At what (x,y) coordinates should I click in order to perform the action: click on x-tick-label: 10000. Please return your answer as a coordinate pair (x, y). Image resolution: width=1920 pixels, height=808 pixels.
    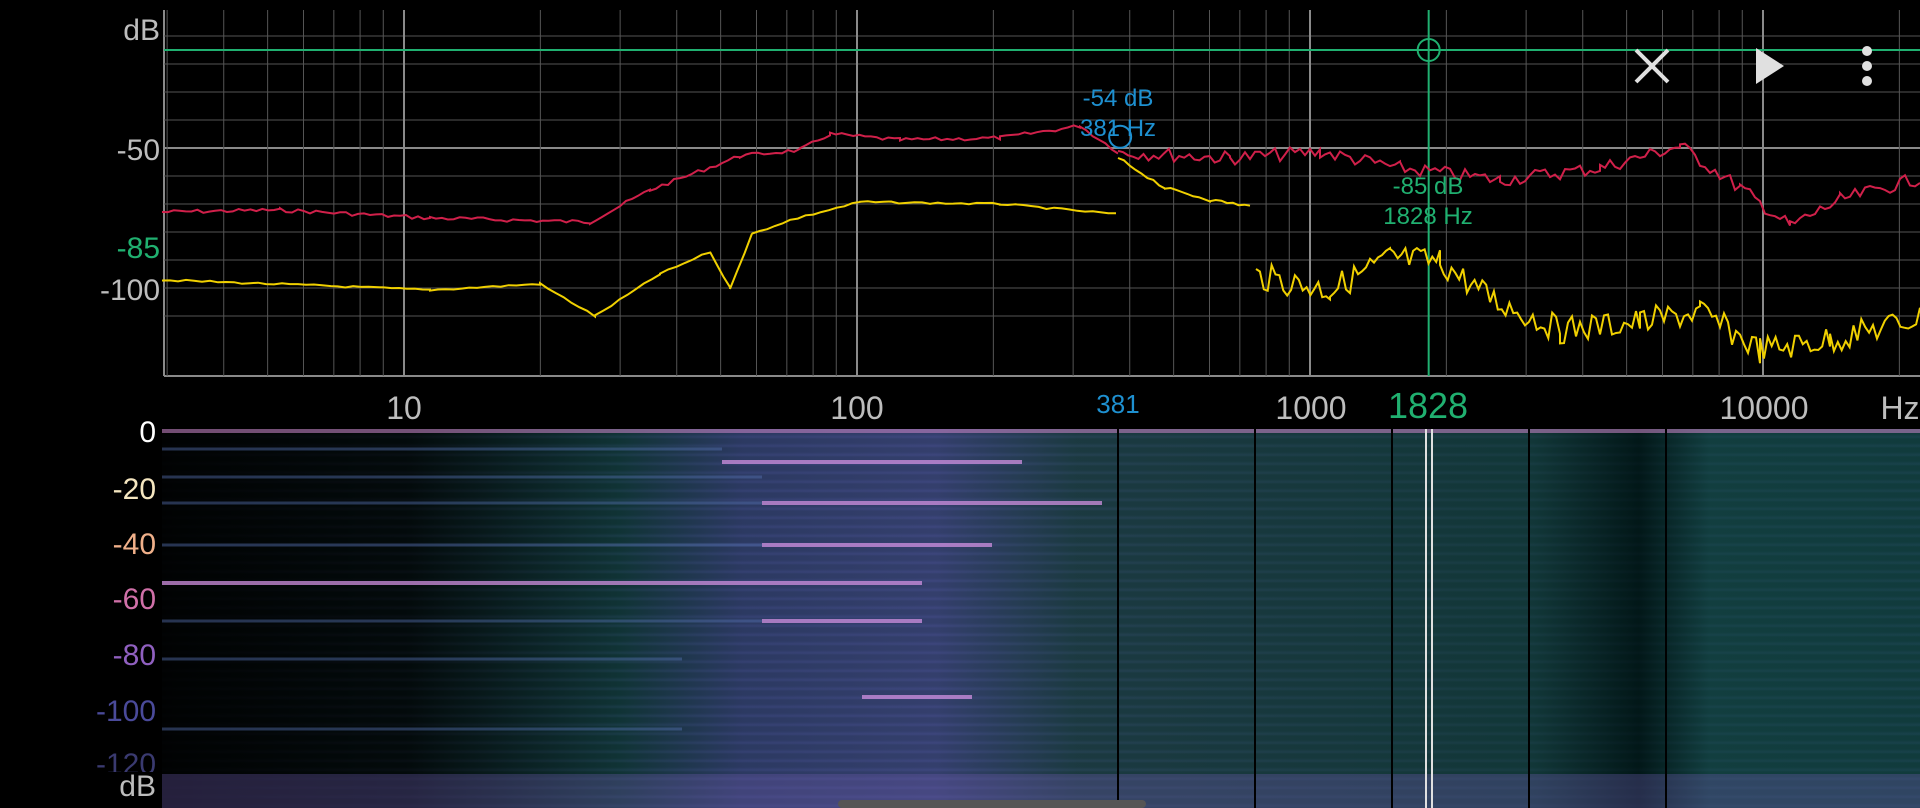
    Looking at the image, I should click on (1764, 408).